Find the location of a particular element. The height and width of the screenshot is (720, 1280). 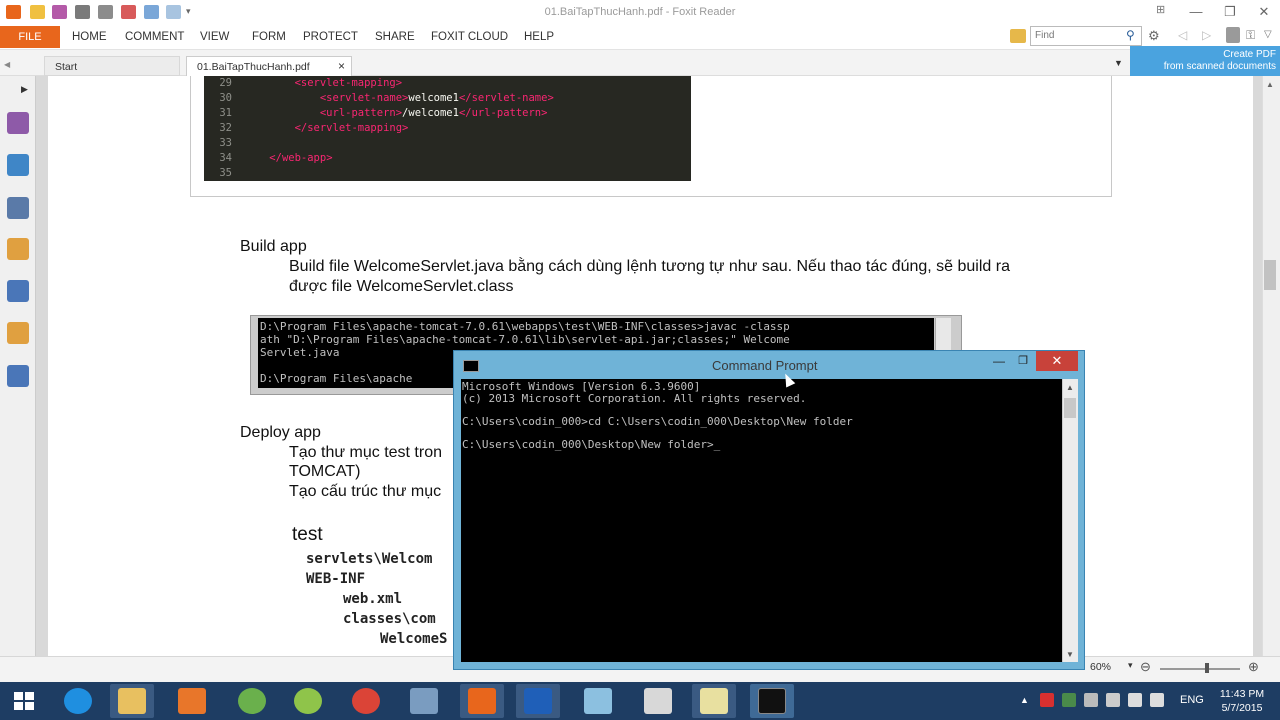

close-button: ✕ is located at coordinates (1264, 12).